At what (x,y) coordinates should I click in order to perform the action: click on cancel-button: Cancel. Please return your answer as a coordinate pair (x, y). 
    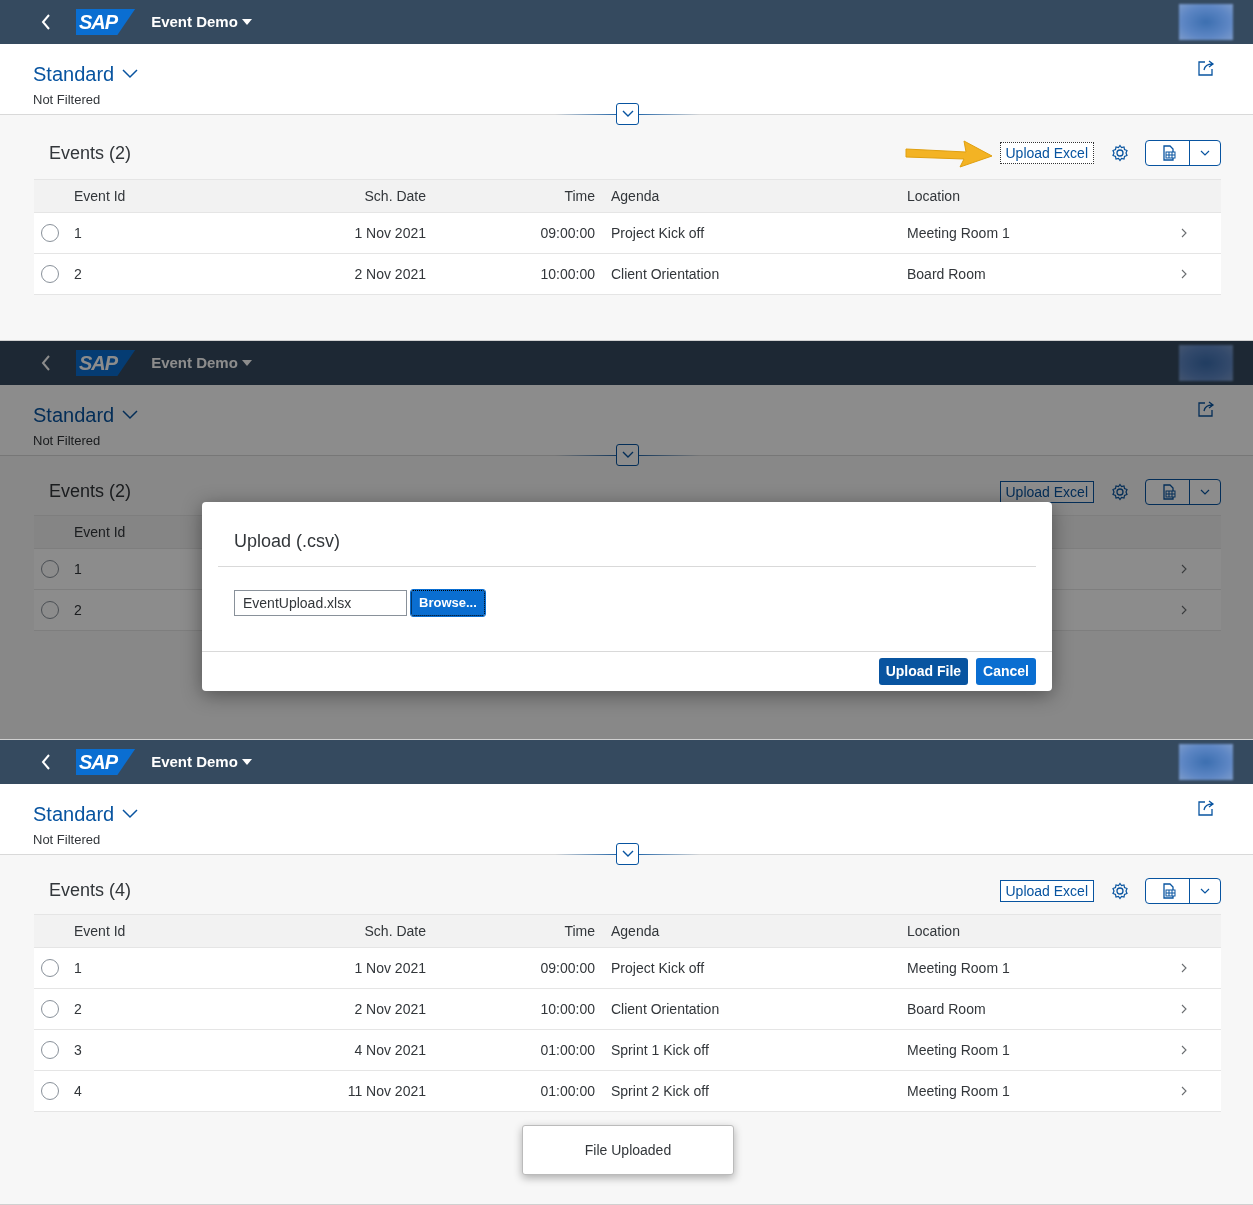
    Looking at the image, I should click on (1006, 671).